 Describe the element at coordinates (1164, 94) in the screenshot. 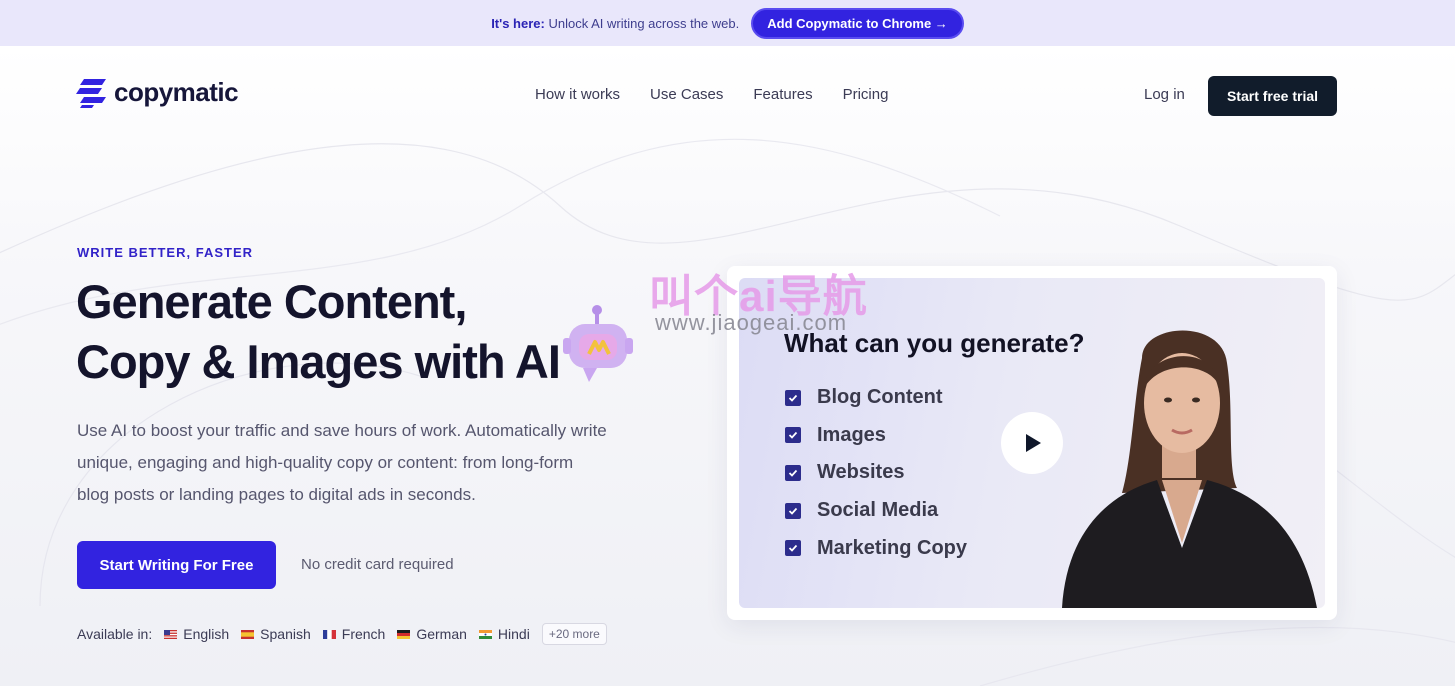

I see `login-link: Log in` at that location.